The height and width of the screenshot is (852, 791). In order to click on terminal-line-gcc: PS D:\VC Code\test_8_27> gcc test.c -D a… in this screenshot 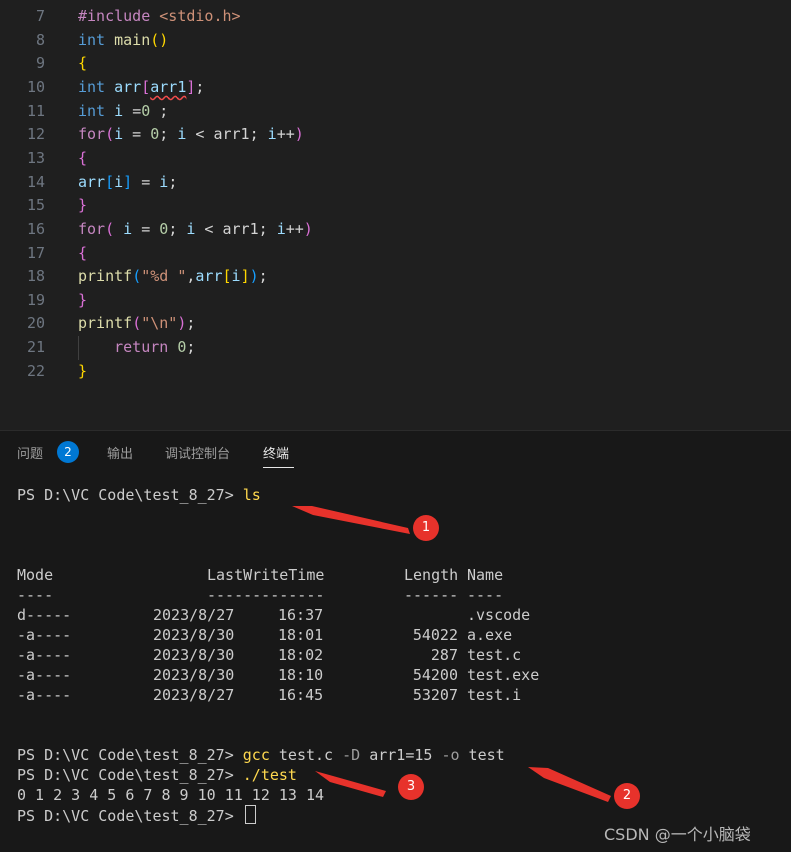, I will do `click(261, 755)`.